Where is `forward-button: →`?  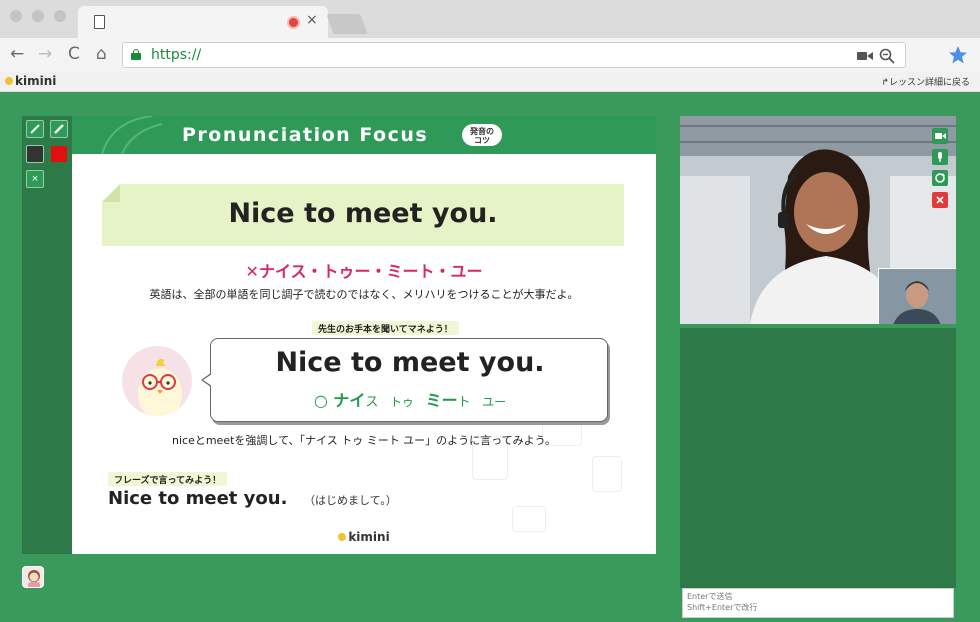 forward-button: → is located at coordinates (45, 54).